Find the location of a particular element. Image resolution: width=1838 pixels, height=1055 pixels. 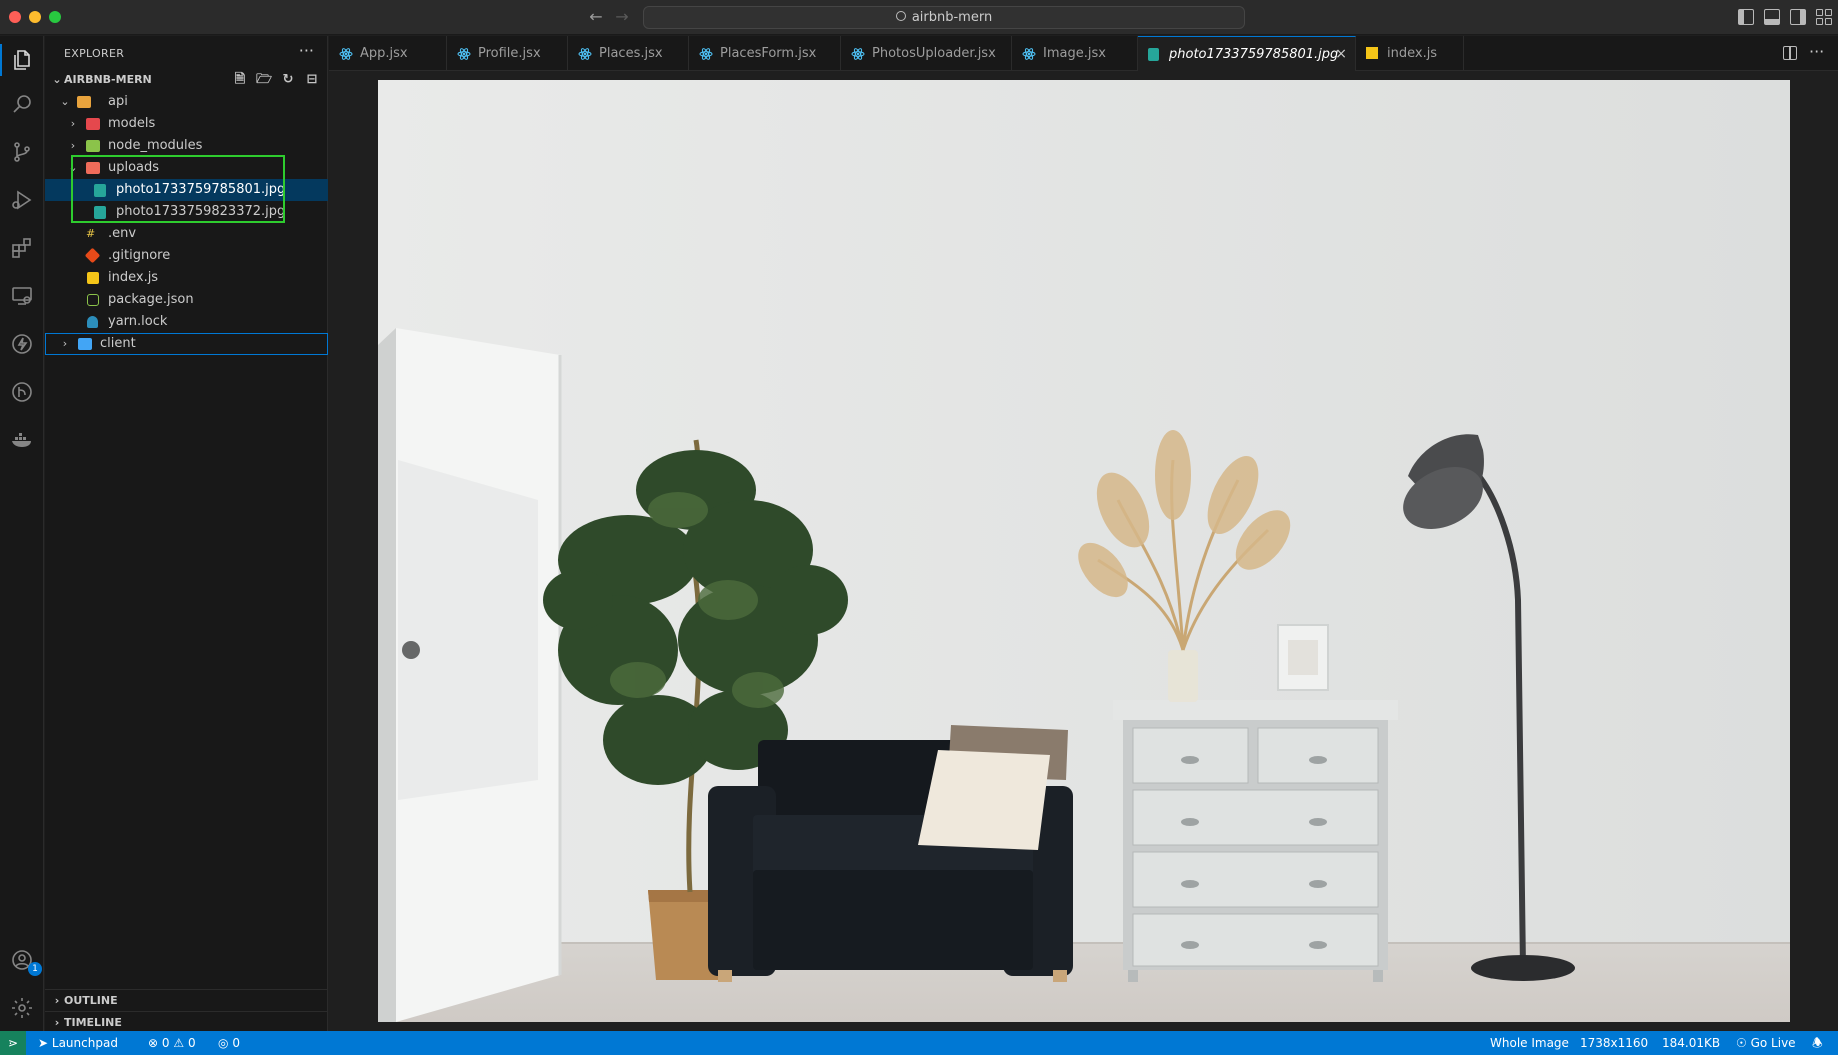

minimize-window-button is located at coordinates (35, 17).